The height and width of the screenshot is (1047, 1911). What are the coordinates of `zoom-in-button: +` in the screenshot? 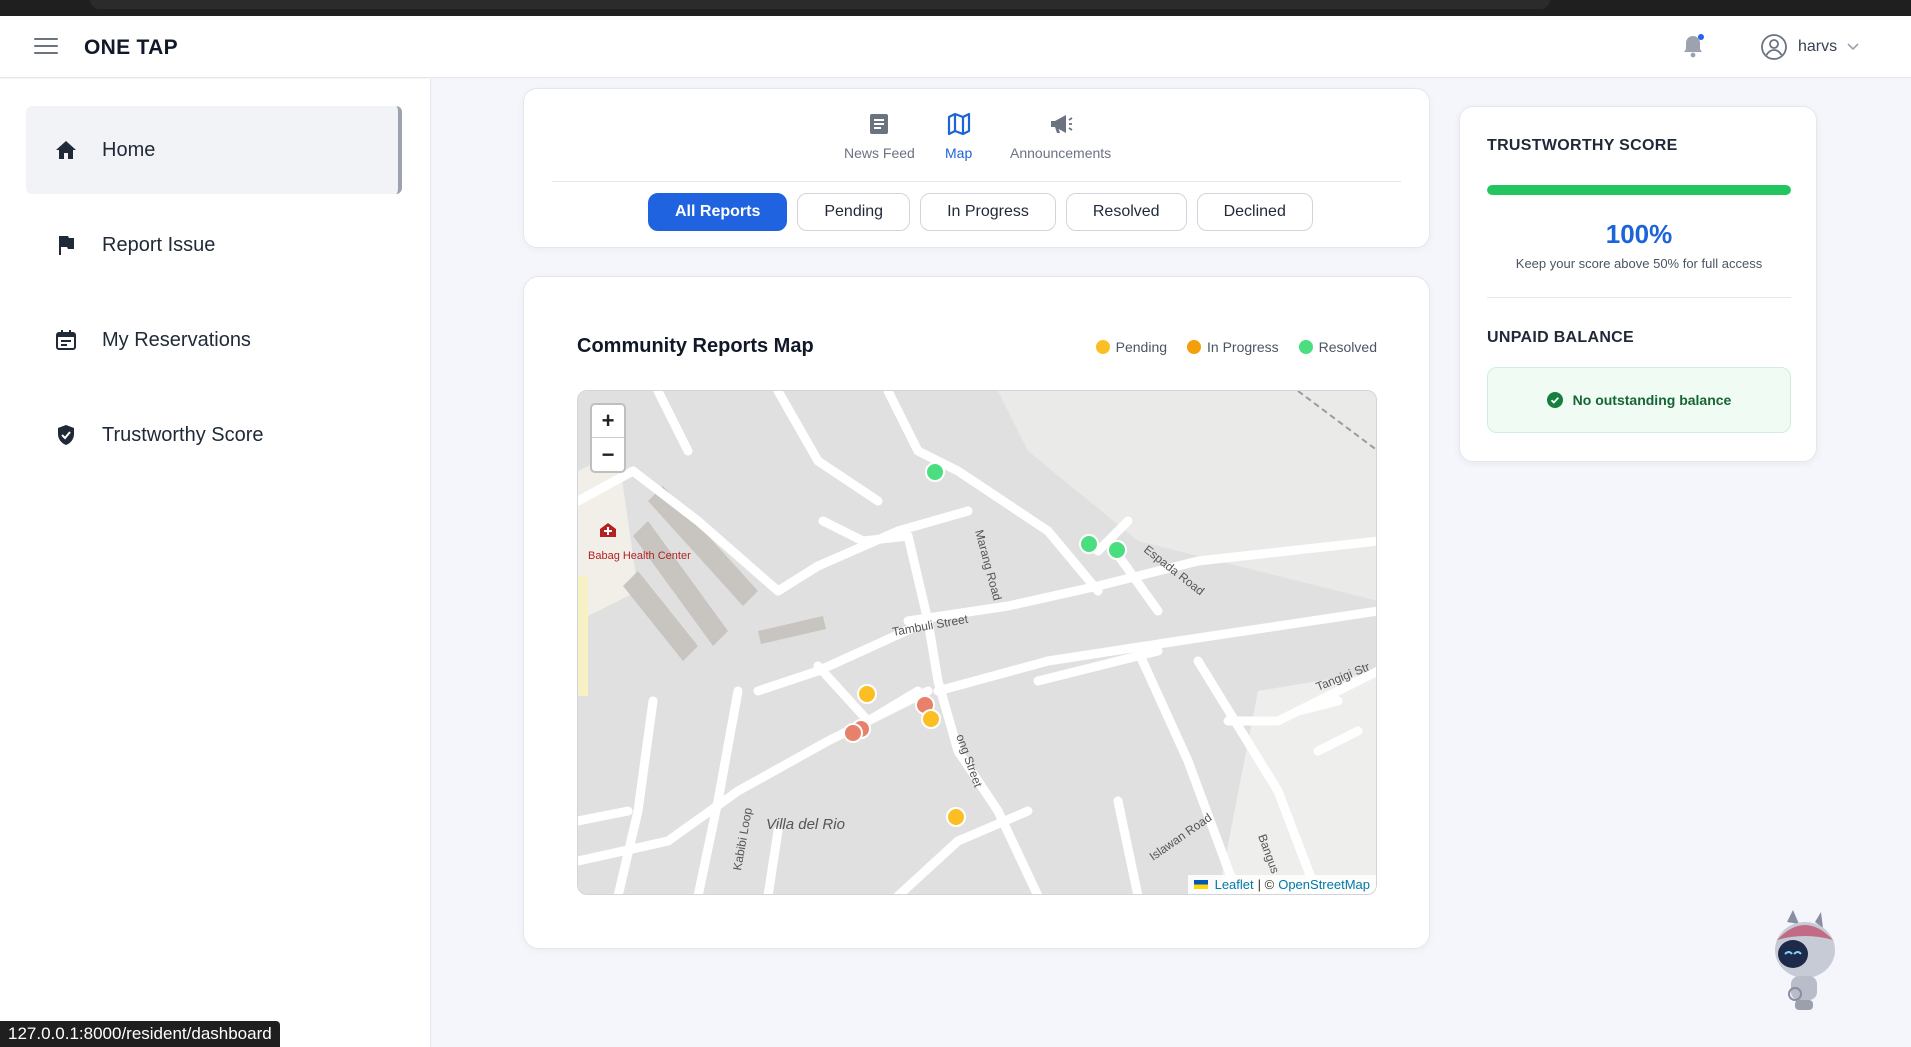 It's located at (608, 421).